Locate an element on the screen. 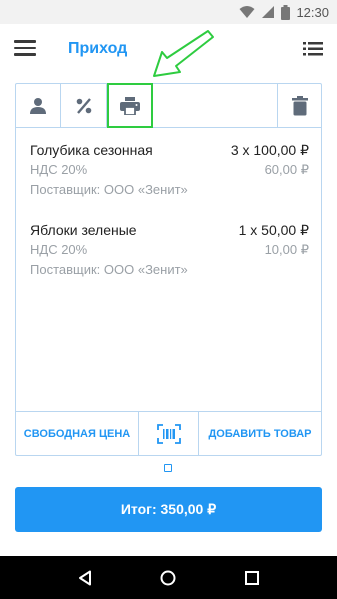  printer-icon is located at coordinates (130, 105).